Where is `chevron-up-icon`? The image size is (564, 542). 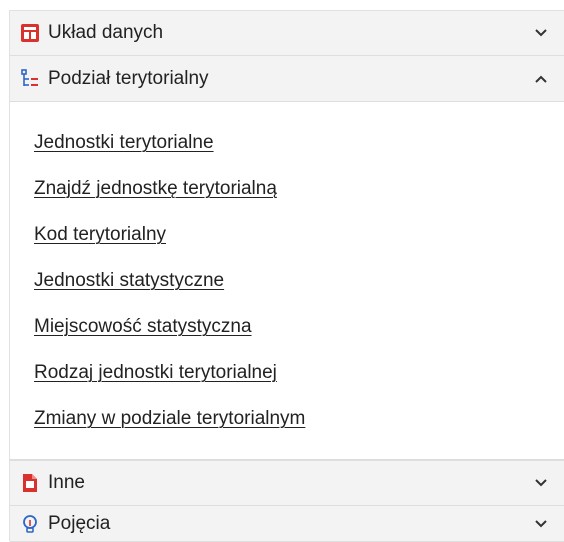 chevron-up-icon is located at coordinates (541, 79).